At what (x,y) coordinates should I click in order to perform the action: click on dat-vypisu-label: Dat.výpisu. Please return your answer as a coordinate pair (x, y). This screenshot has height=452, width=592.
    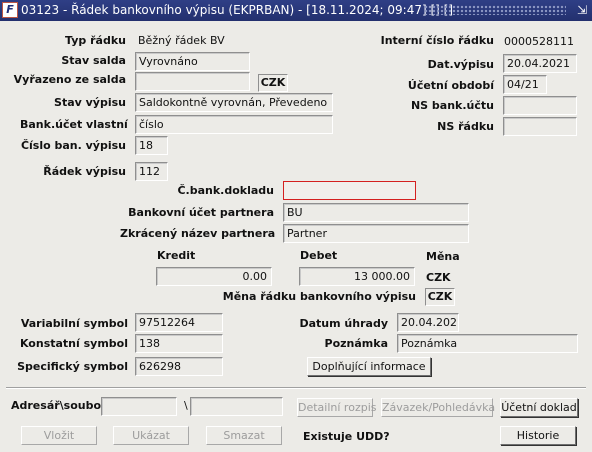
    Looking at the image, I should click on (460, 64).